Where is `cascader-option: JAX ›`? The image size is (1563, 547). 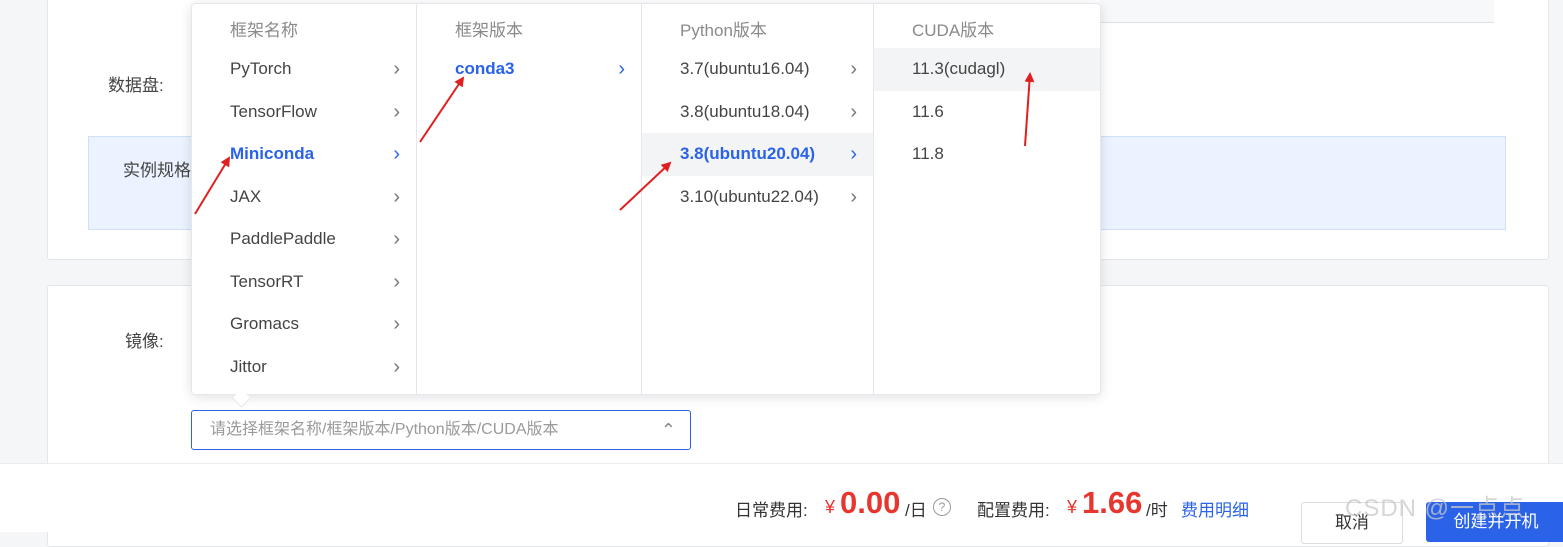
cascader-option: JAX › is located at coordinates (304, 197).